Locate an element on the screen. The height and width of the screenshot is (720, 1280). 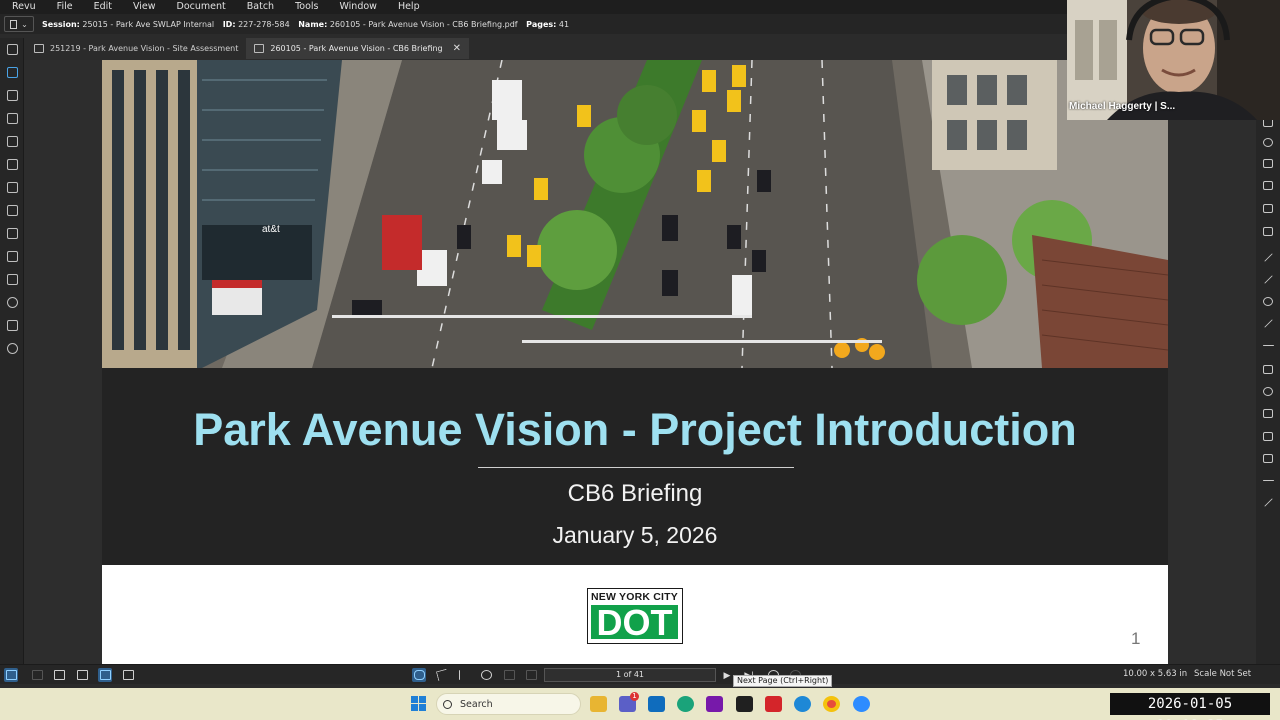
slide-date: January 5, 2026 is located at coordinates (635, 535).